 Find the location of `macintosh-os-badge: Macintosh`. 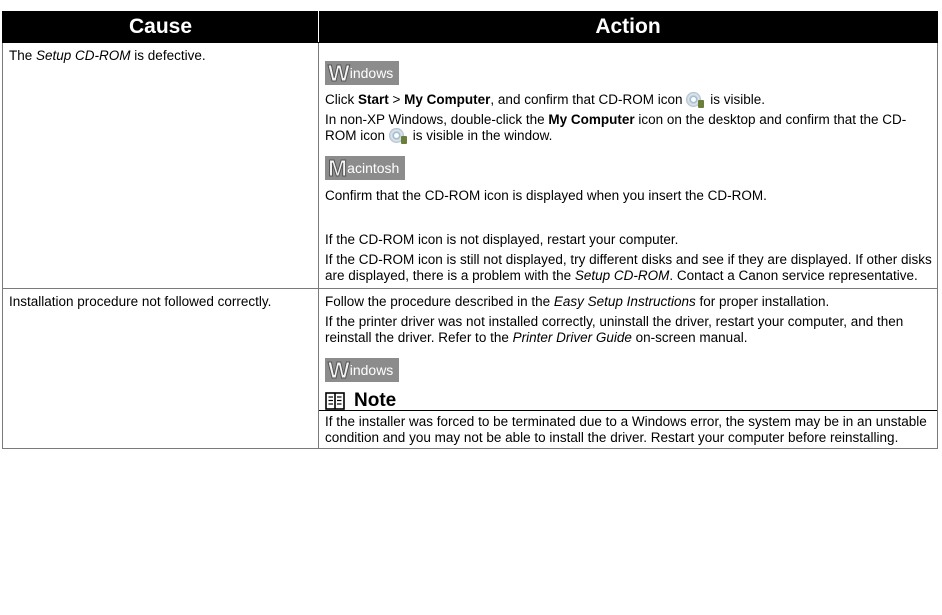

macintosh-os-badge: Macintosh is located at coordinates (365, 168).